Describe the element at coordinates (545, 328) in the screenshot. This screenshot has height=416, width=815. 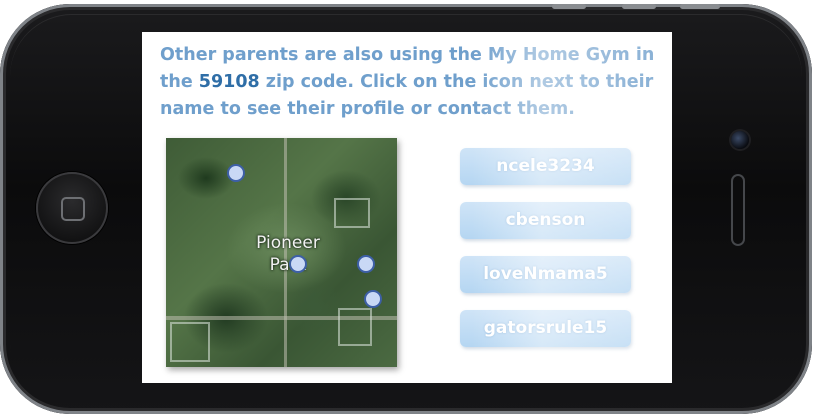
I see `user-button-gatorsrule15: gatorsrule15` at that location.